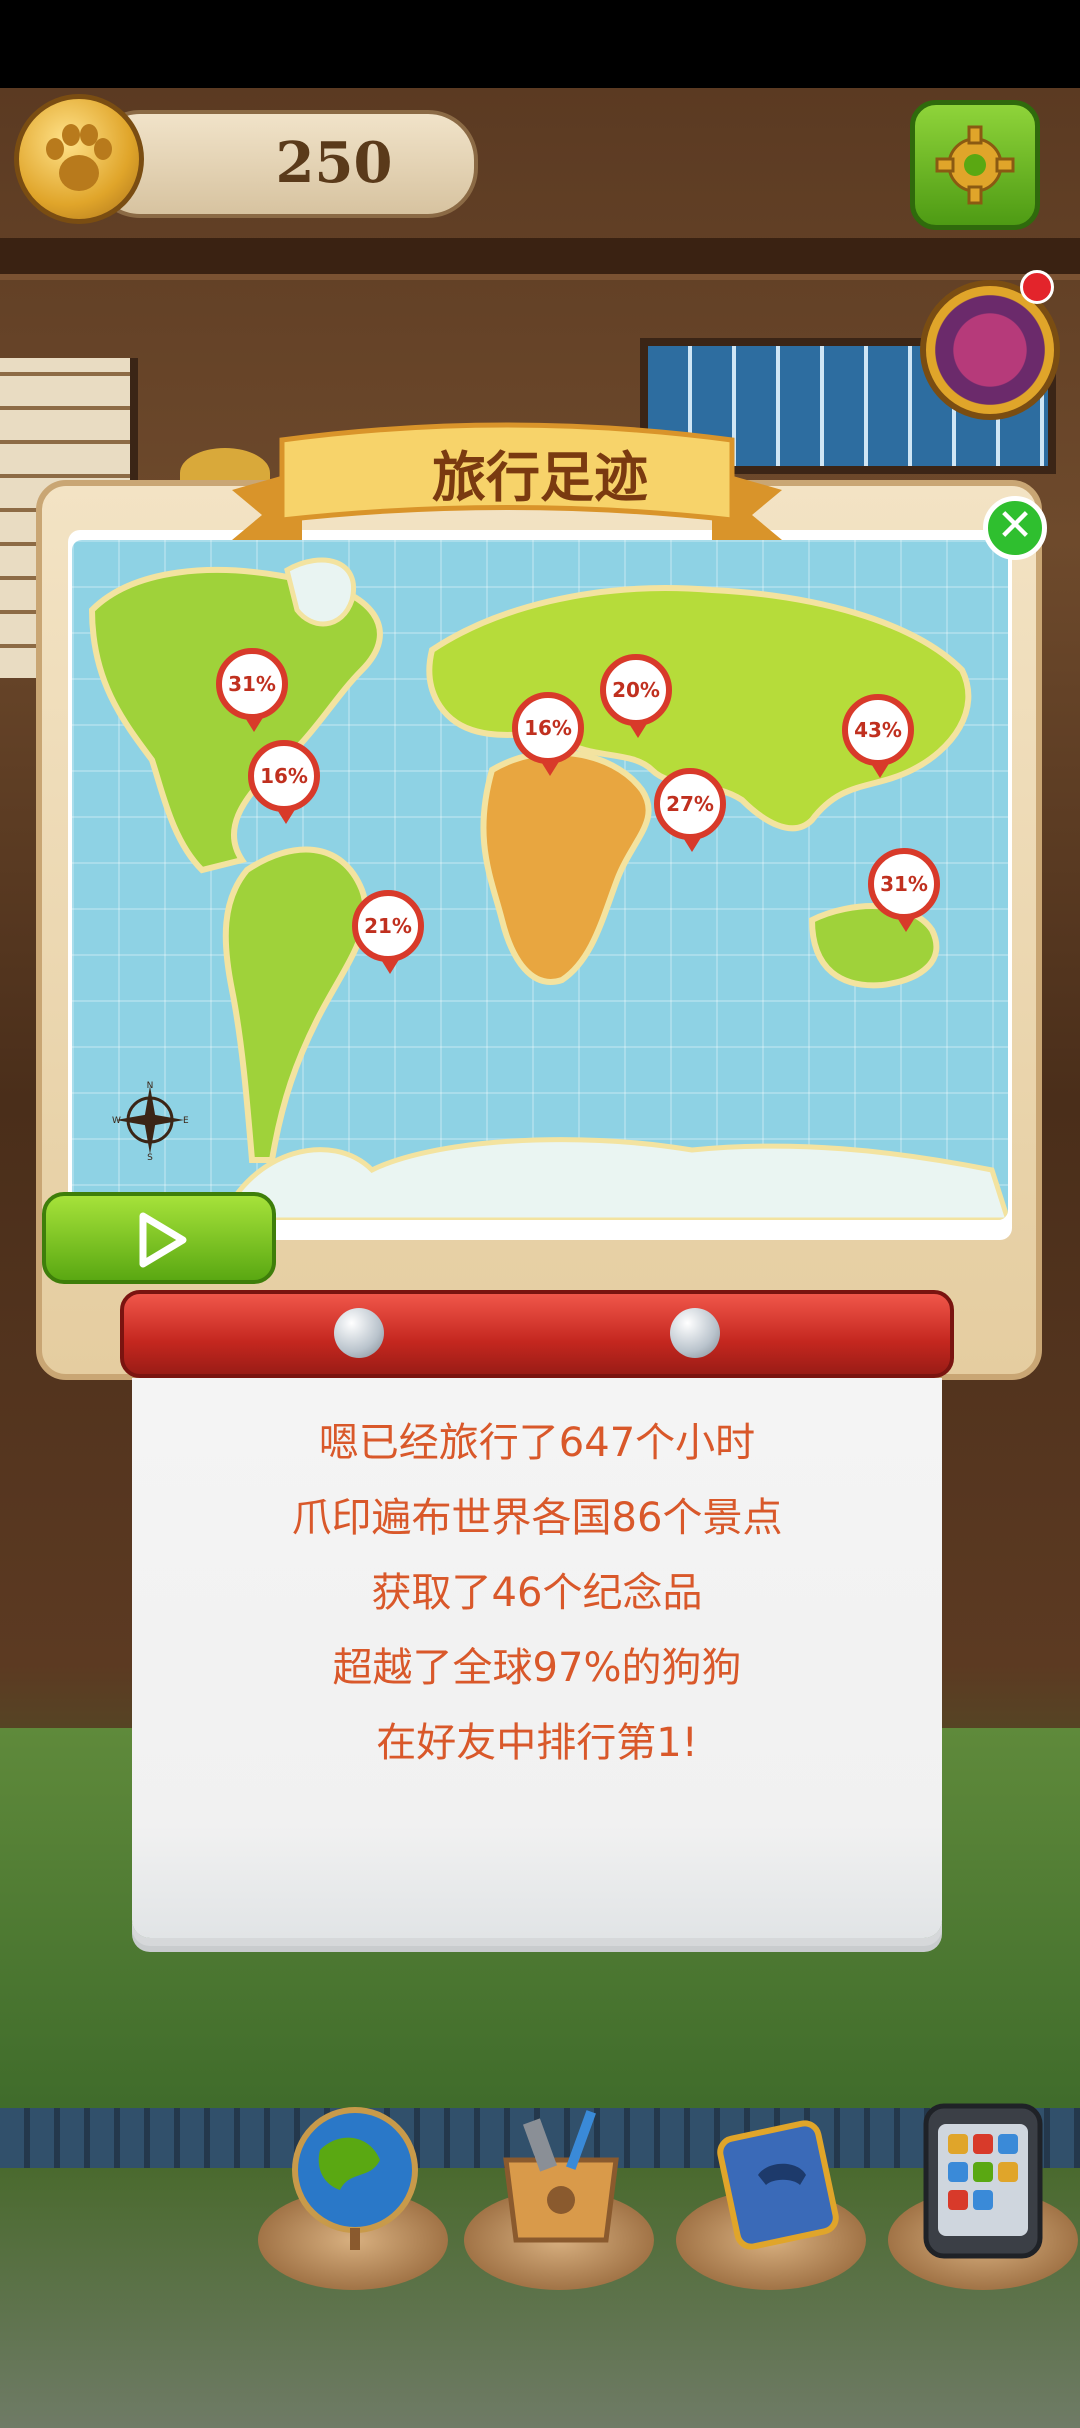  Describe the element at coordinates (79, 159) in the screenshot. I see `paw-coin-icon` at that location.